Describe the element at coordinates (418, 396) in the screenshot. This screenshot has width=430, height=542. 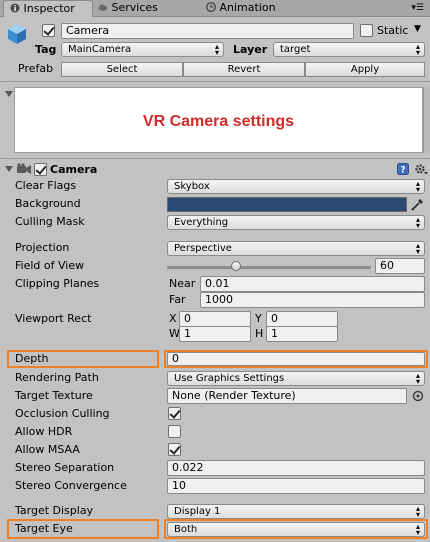
I see `object-picker-icon` at that location.